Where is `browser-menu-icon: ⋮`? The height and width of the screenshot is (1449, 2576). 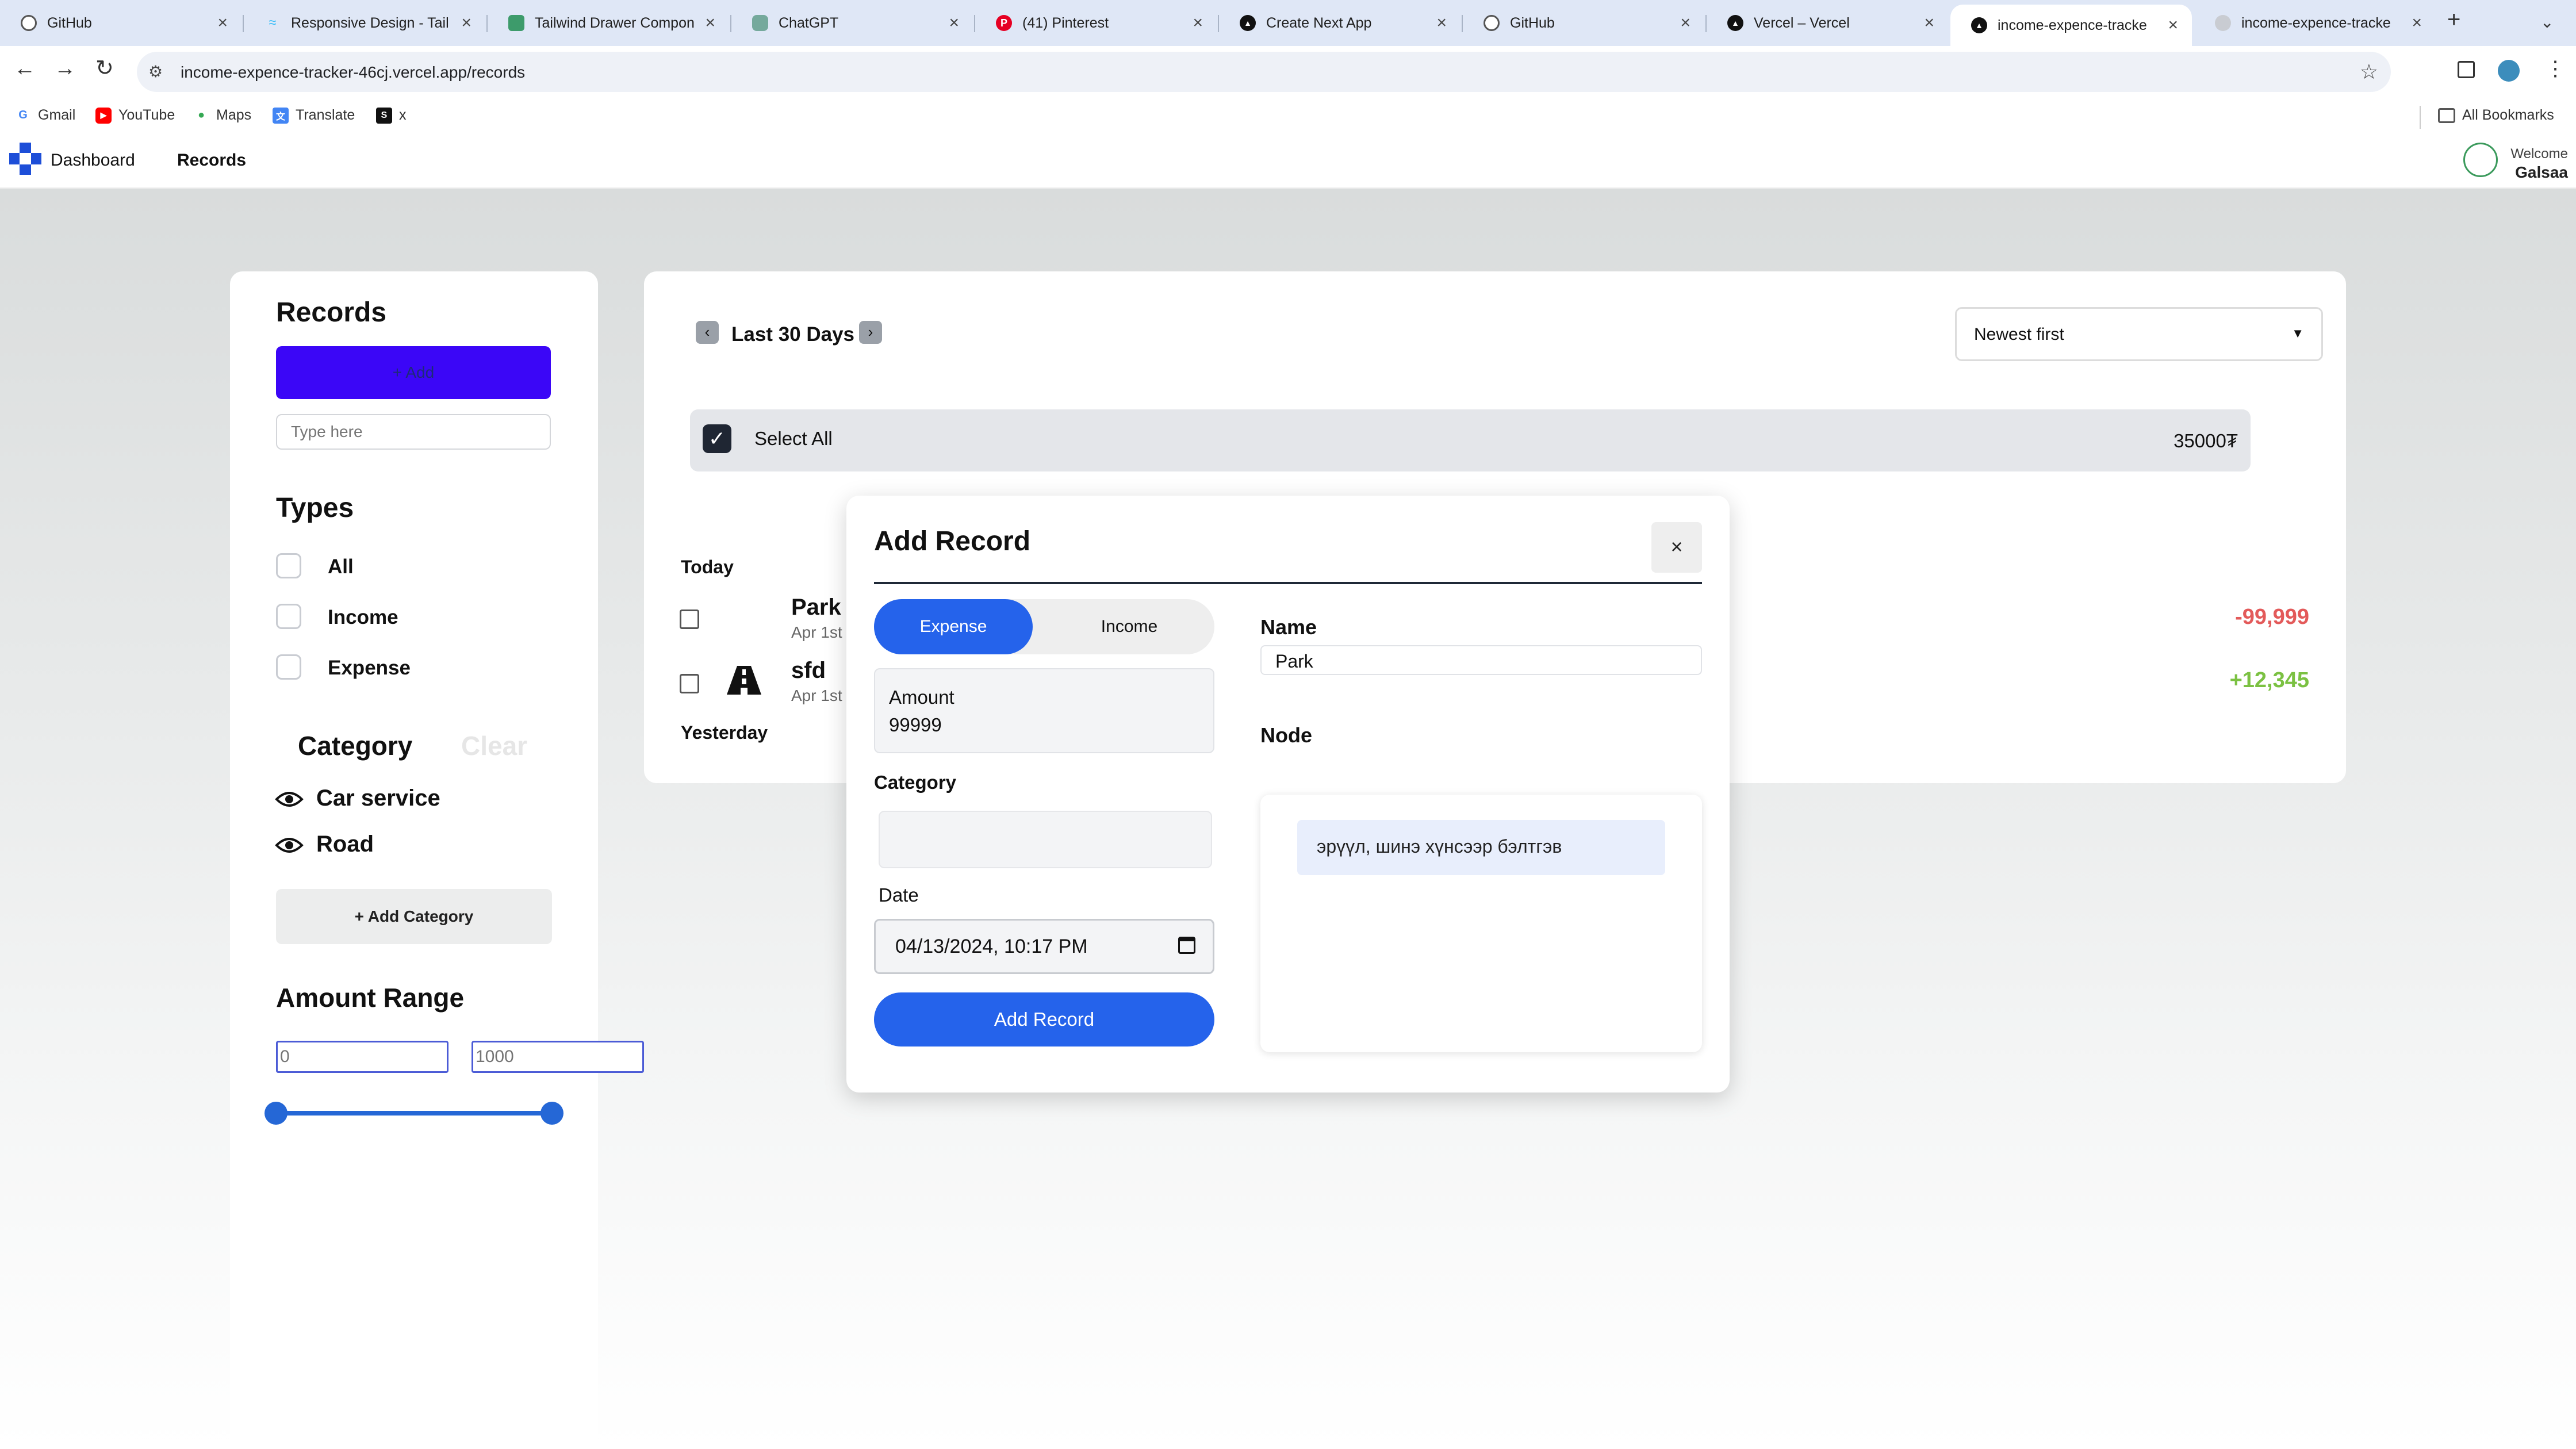 browser-menu-icon: ⋮ is located at coordinates (2555, 68).